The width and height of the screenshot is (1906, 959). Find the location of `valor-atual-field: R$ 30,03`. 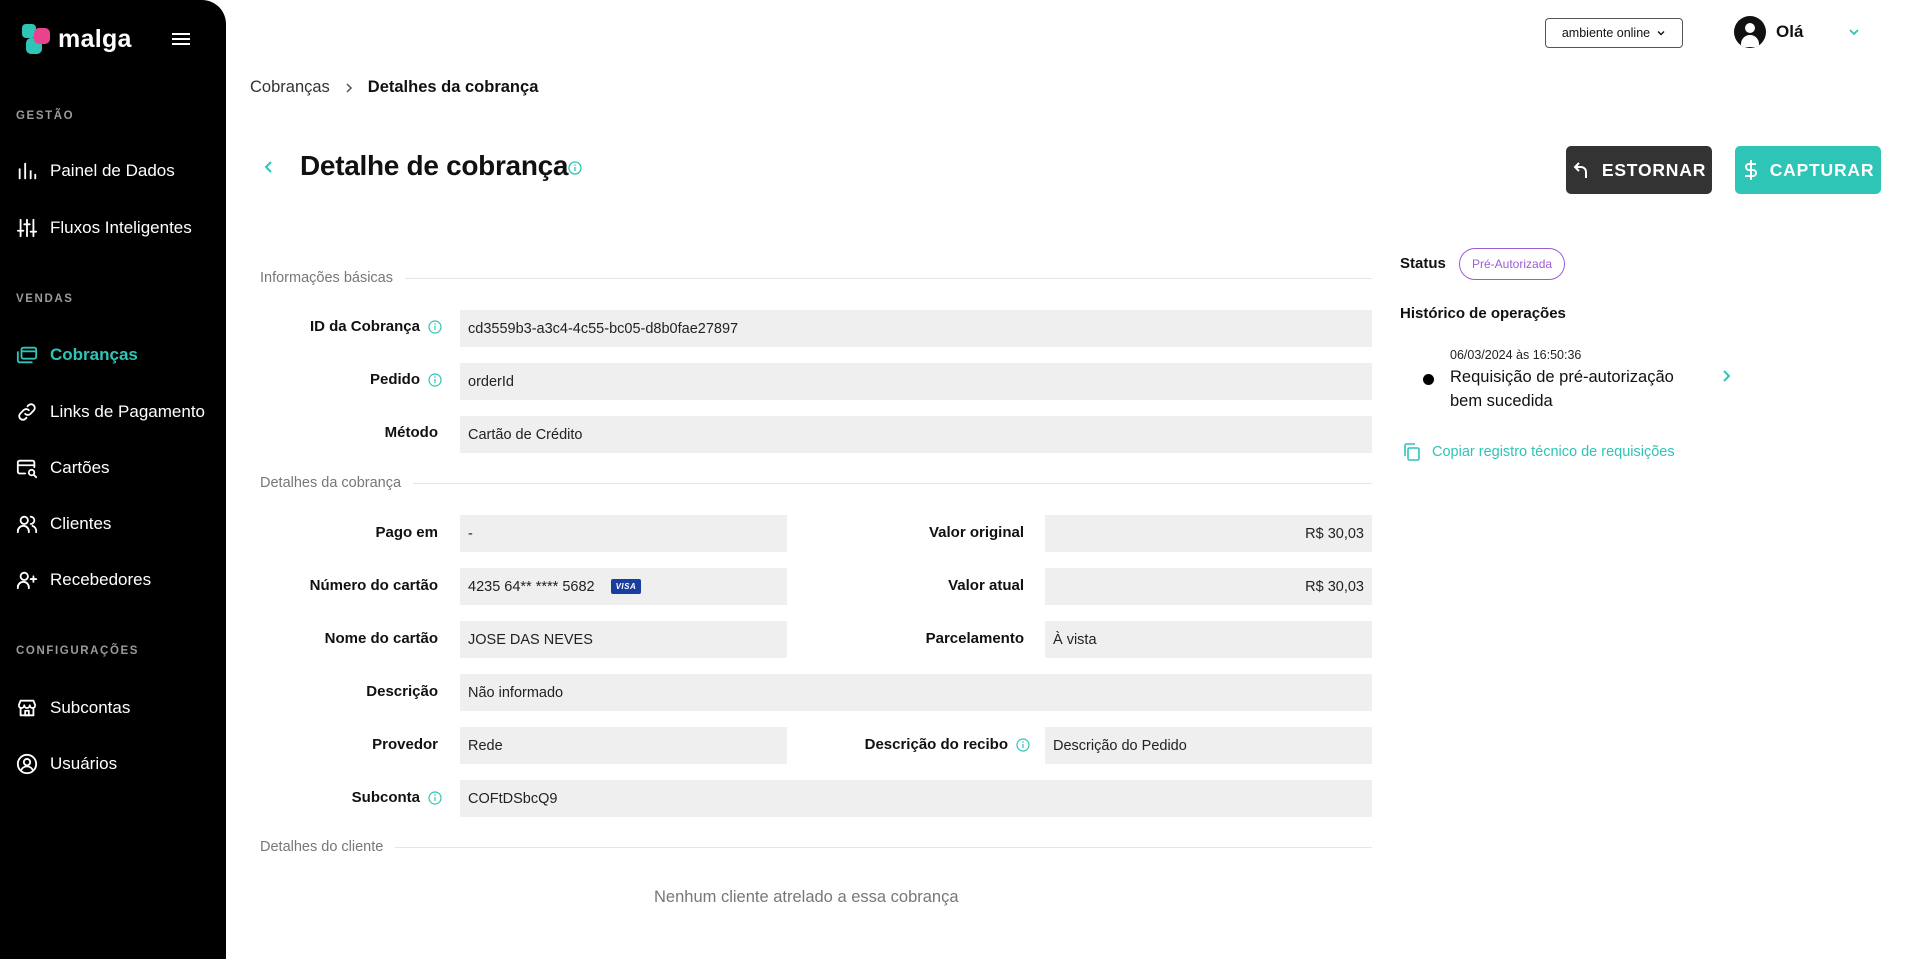

valor-atual-field: R$ 30,03 is located at coordinates (1208, 586).